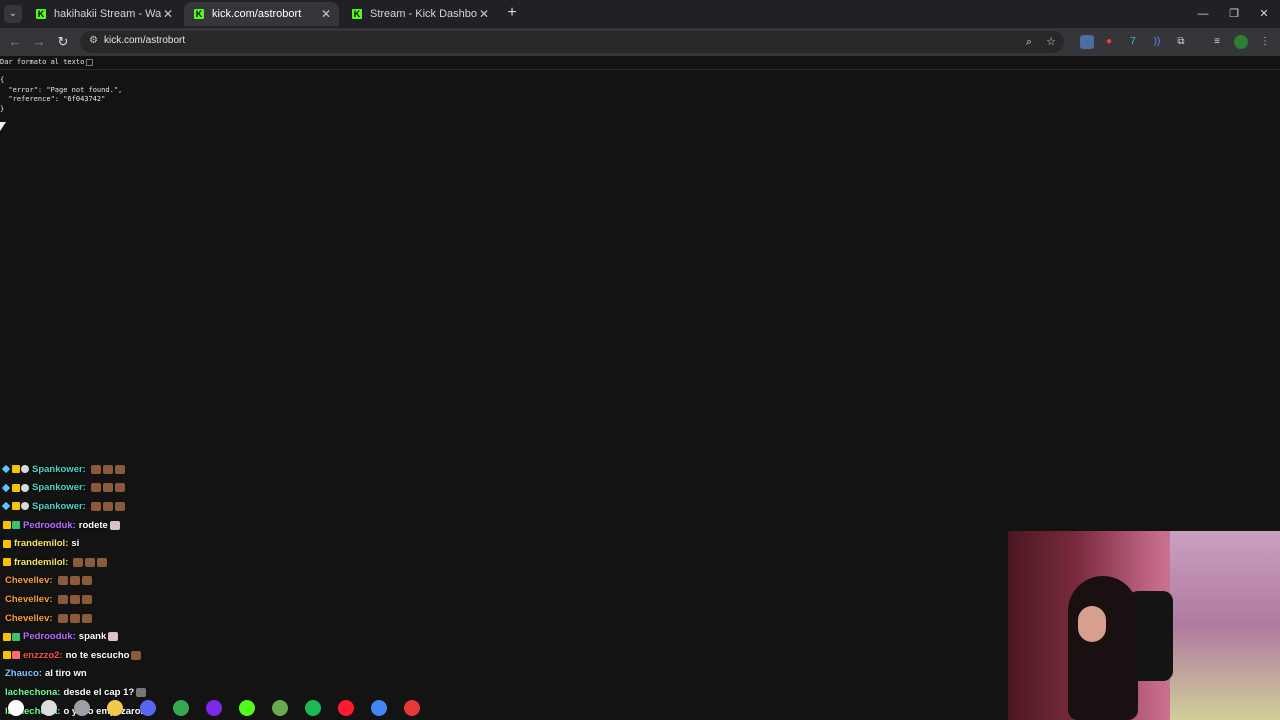 This screenshot has height=720, width=1280. I want to click on chat-text: no te escucho, so click(97, 655).